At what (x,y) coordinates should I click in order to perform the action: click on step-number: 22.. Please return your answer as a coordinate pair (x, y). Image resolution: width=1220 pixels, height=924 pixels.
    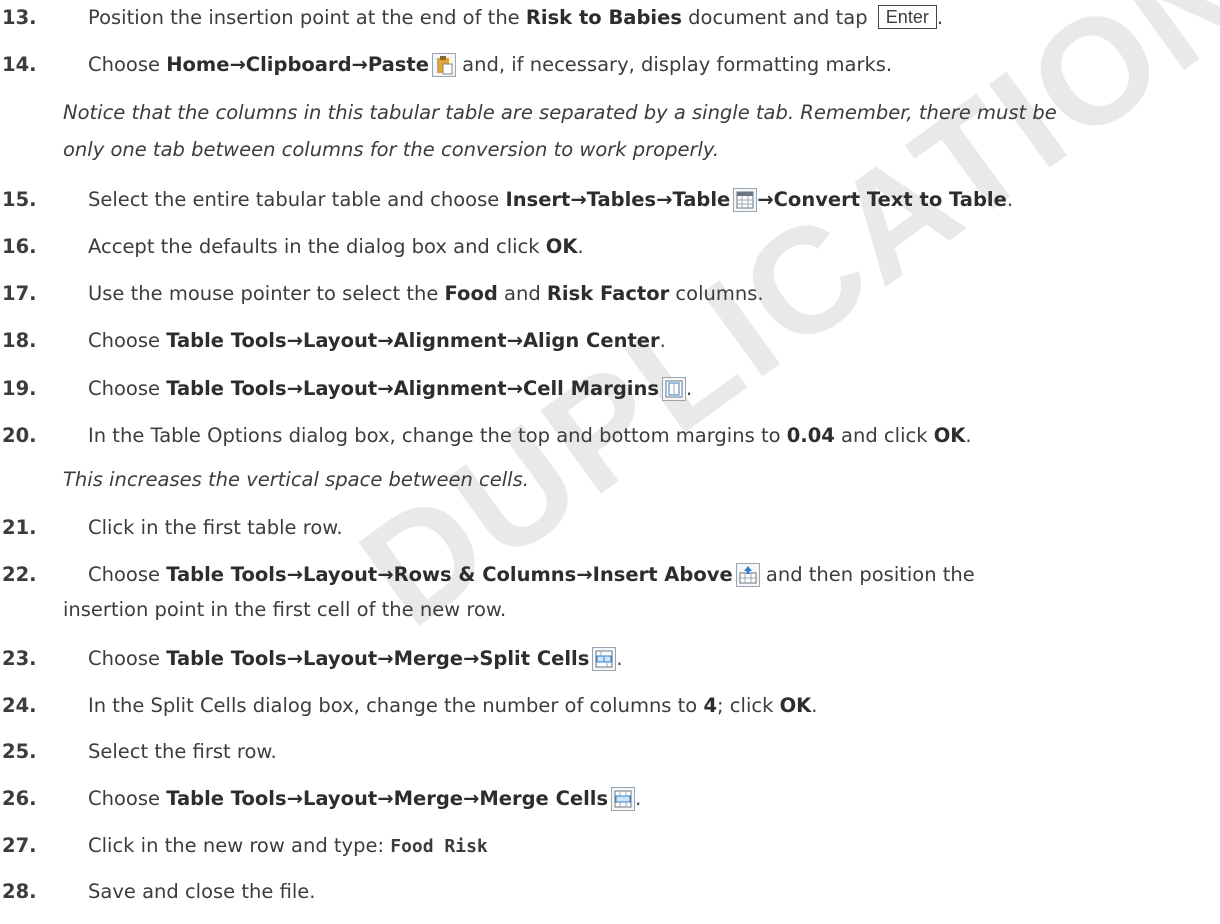
    Looking at the image, I should click on (19, 574).